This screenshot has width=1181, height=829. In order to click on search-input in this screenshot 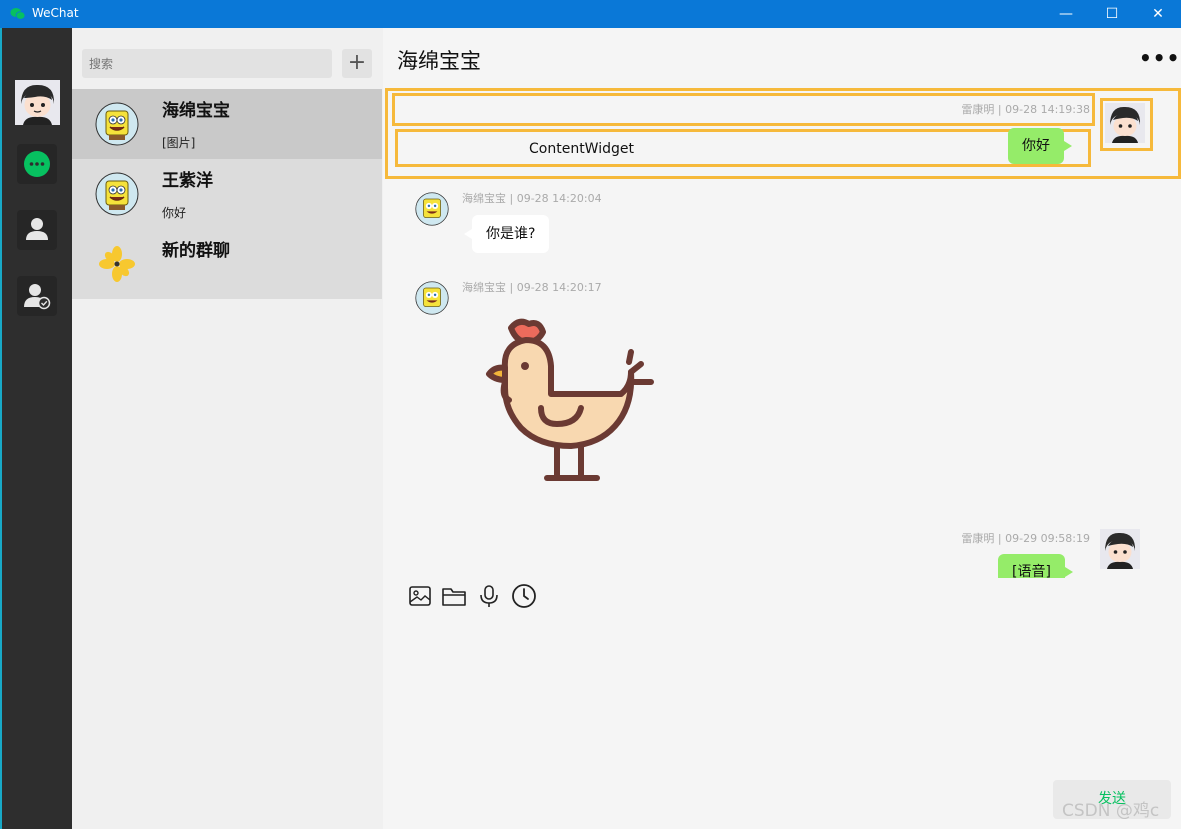, I will do `click(207, 63)`.